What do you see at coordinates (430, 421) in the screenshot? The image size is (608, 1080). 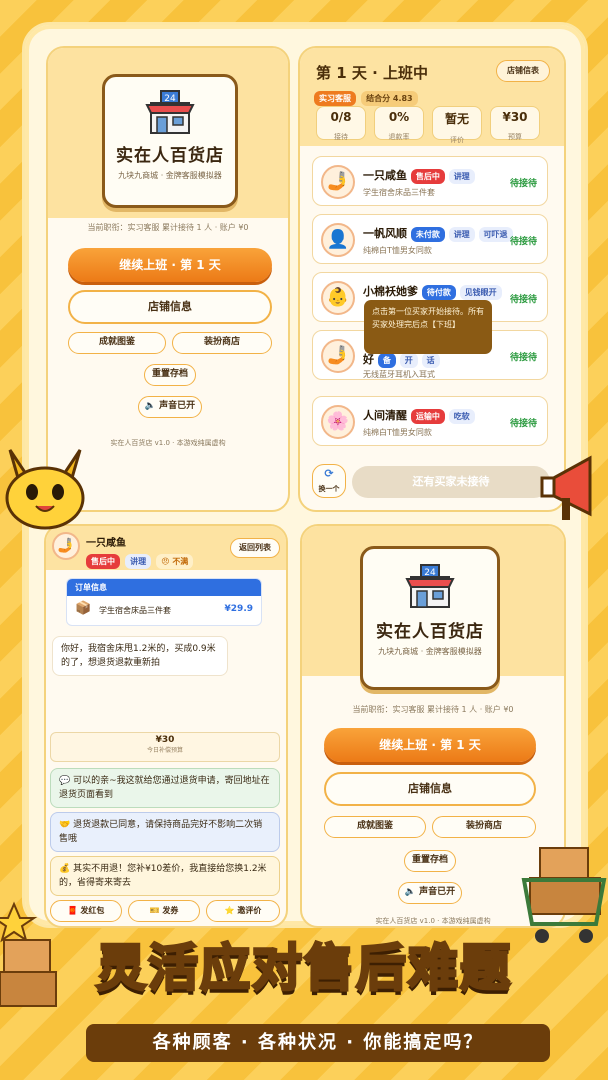 I see `customer-card: 🌸 人间清醒 运输中 吃软 纯棉白T恤男女同款 待接待` at bounding box center [430, 421].